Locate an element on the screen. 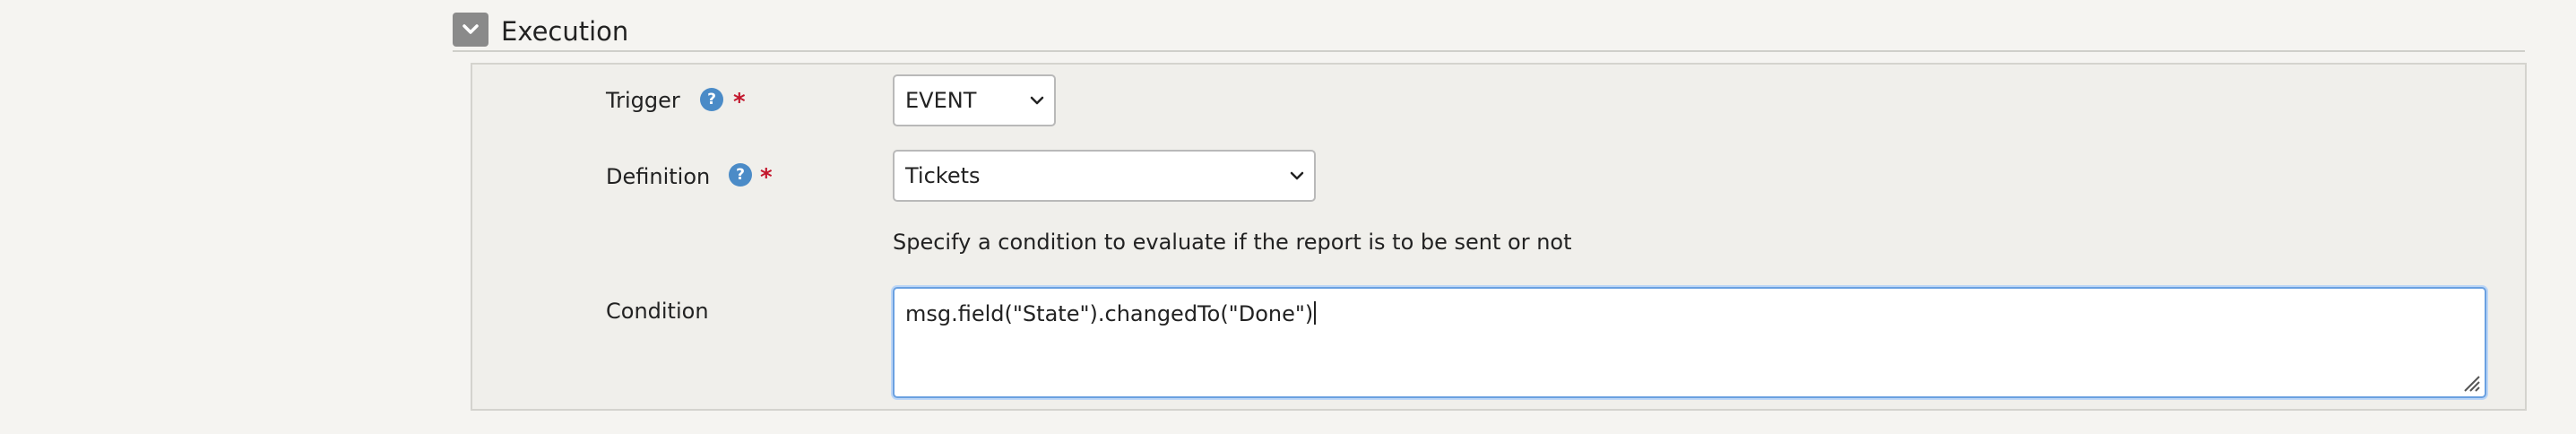 The height and width of the screenshot is (434, 2576). trigger-select-value: EVENT is located at coordinates (941, 101).